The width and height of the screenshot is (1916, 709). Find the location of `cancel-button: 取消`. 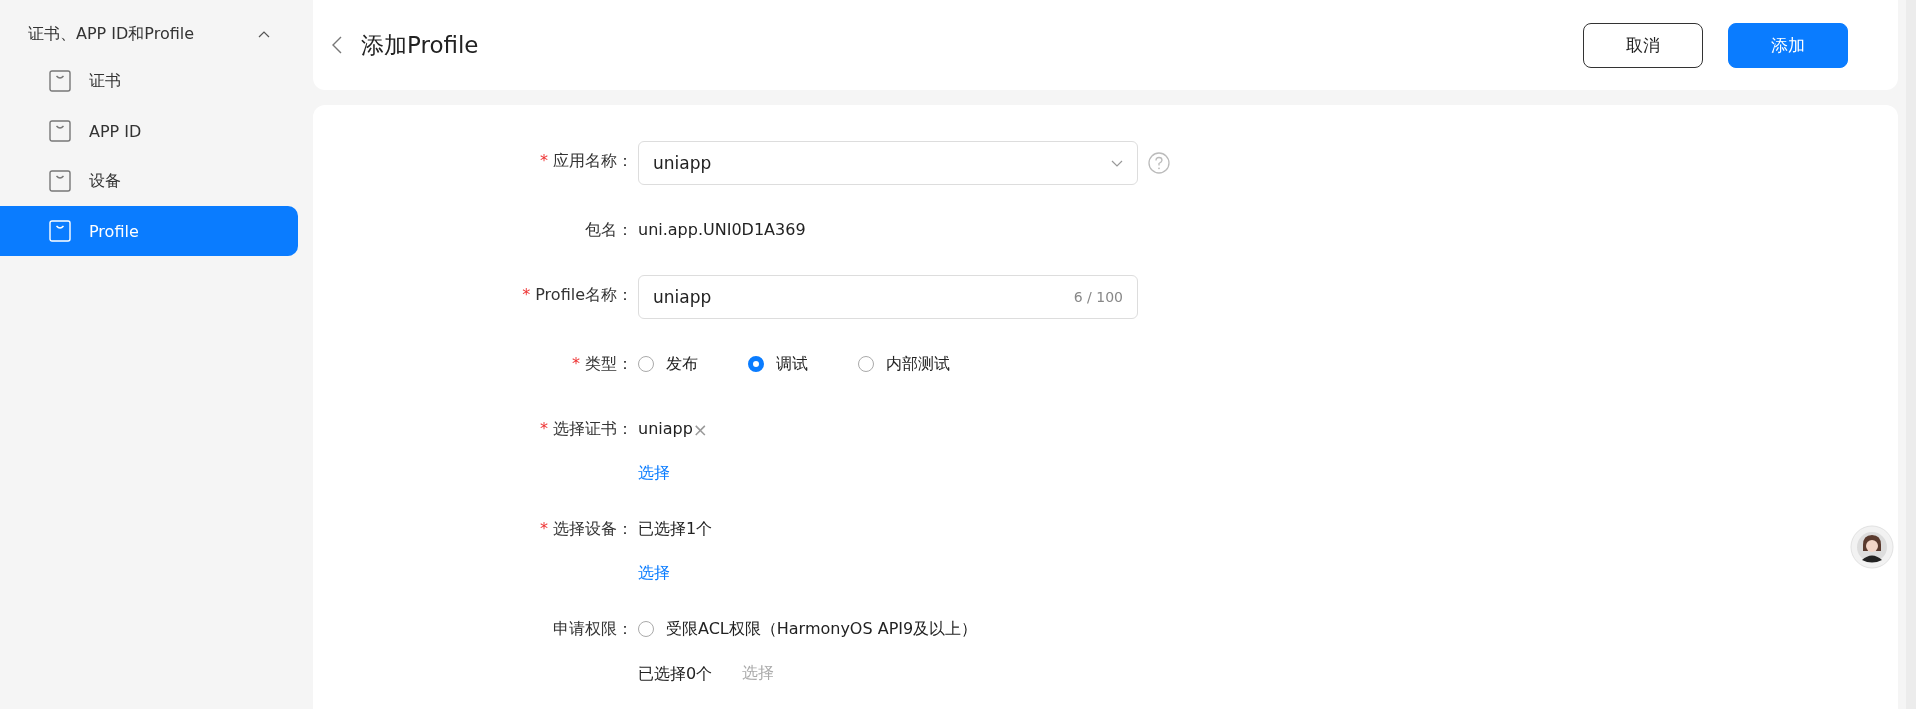

cancel-button: 取消 is located at coordinates (1643, 45).